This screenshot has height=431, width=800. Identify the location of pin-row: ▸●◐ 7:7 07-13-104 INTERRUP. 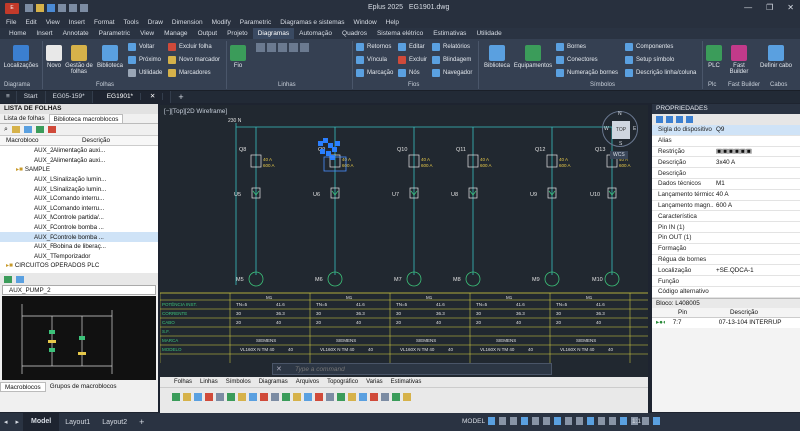
(726, 322).